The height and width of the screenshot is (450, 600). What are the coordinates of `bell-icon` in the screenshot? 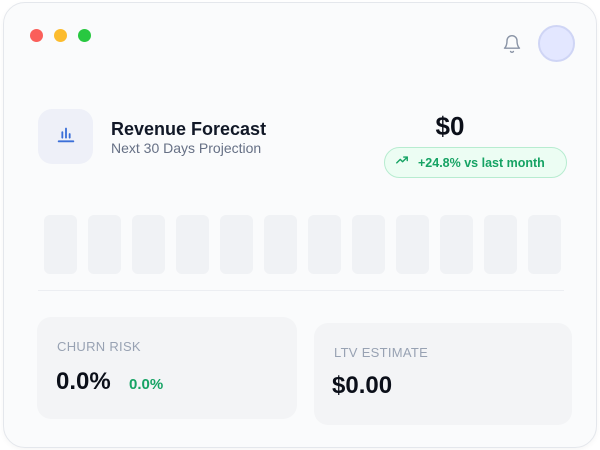 It's located at (512, 44).